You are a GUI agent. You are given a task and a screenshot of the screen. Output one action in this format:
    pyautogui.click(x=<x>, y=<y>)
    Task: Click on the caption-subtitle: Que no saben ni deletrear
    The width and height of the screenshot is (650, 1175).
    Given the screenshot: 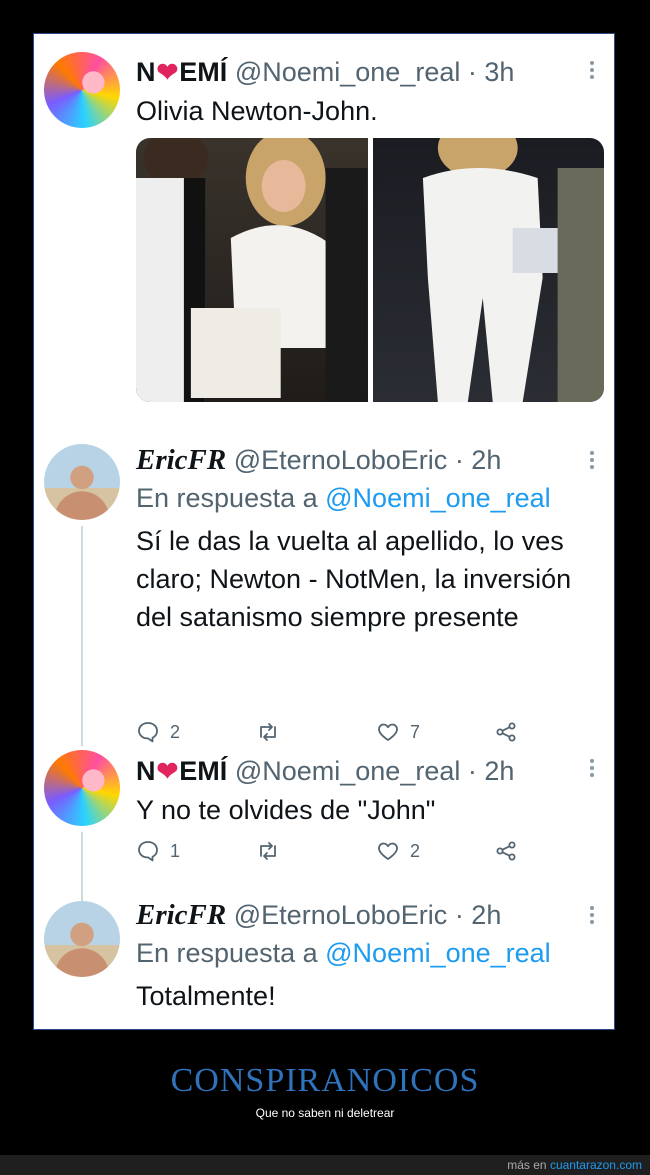 What is the action you would take?
    pyautogui.click(x=325, y=1113)
    